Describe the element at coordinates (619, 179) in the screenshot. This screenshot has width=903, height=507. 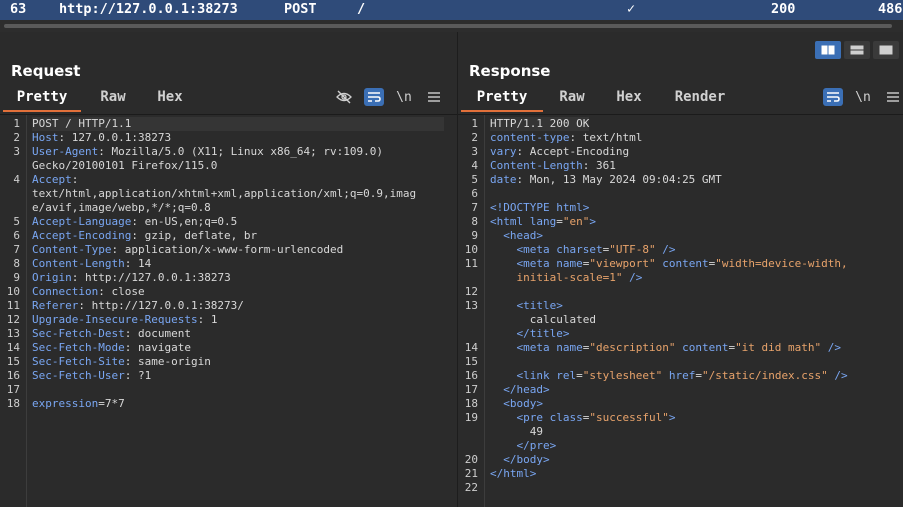
I see `token-txt: : Mon, 13 May 2024 09:04:25 GMT` at that location.